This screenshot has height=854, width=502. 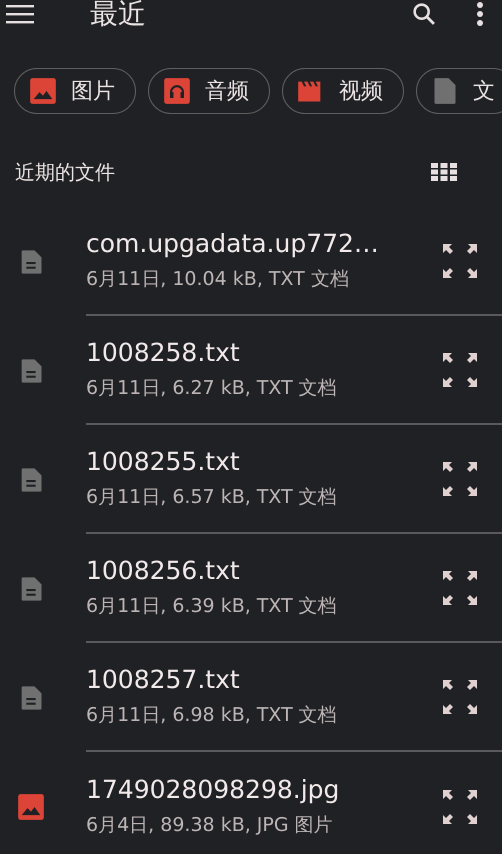 What do you see at coordinates (459, 91) in the screenshot?
I see `filter-chip: 文` at bounding box center [459, 91].